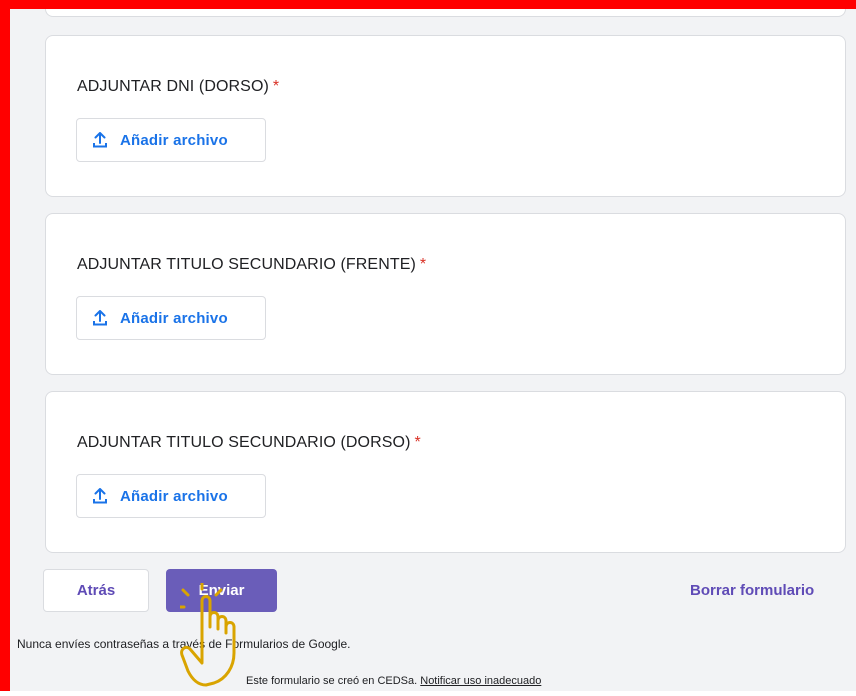  What do you see at coordinates (221, 590) in the screenshot?
I see `submit-button: Enviar` at bounding box center [221, 590].